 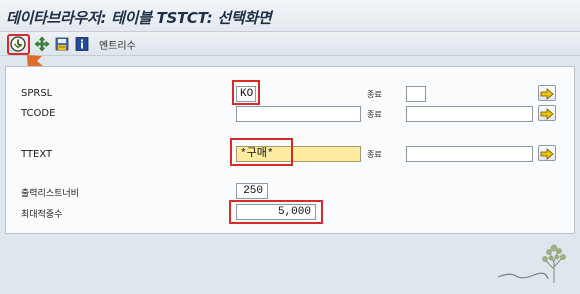 What do you see at coordinates (117, 44) in the screenshot?
I see `entries-count-button: 엔트리수` at bounding box center [117, 44].